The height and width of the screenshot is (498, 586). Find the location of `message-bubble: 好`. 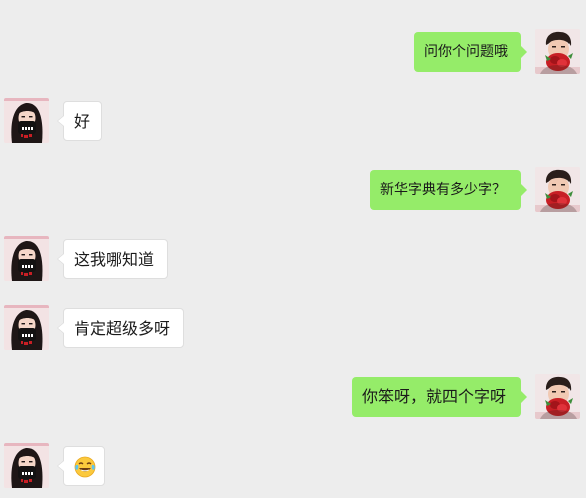

message-bubble: 好 is located at coordinates (79, 121).